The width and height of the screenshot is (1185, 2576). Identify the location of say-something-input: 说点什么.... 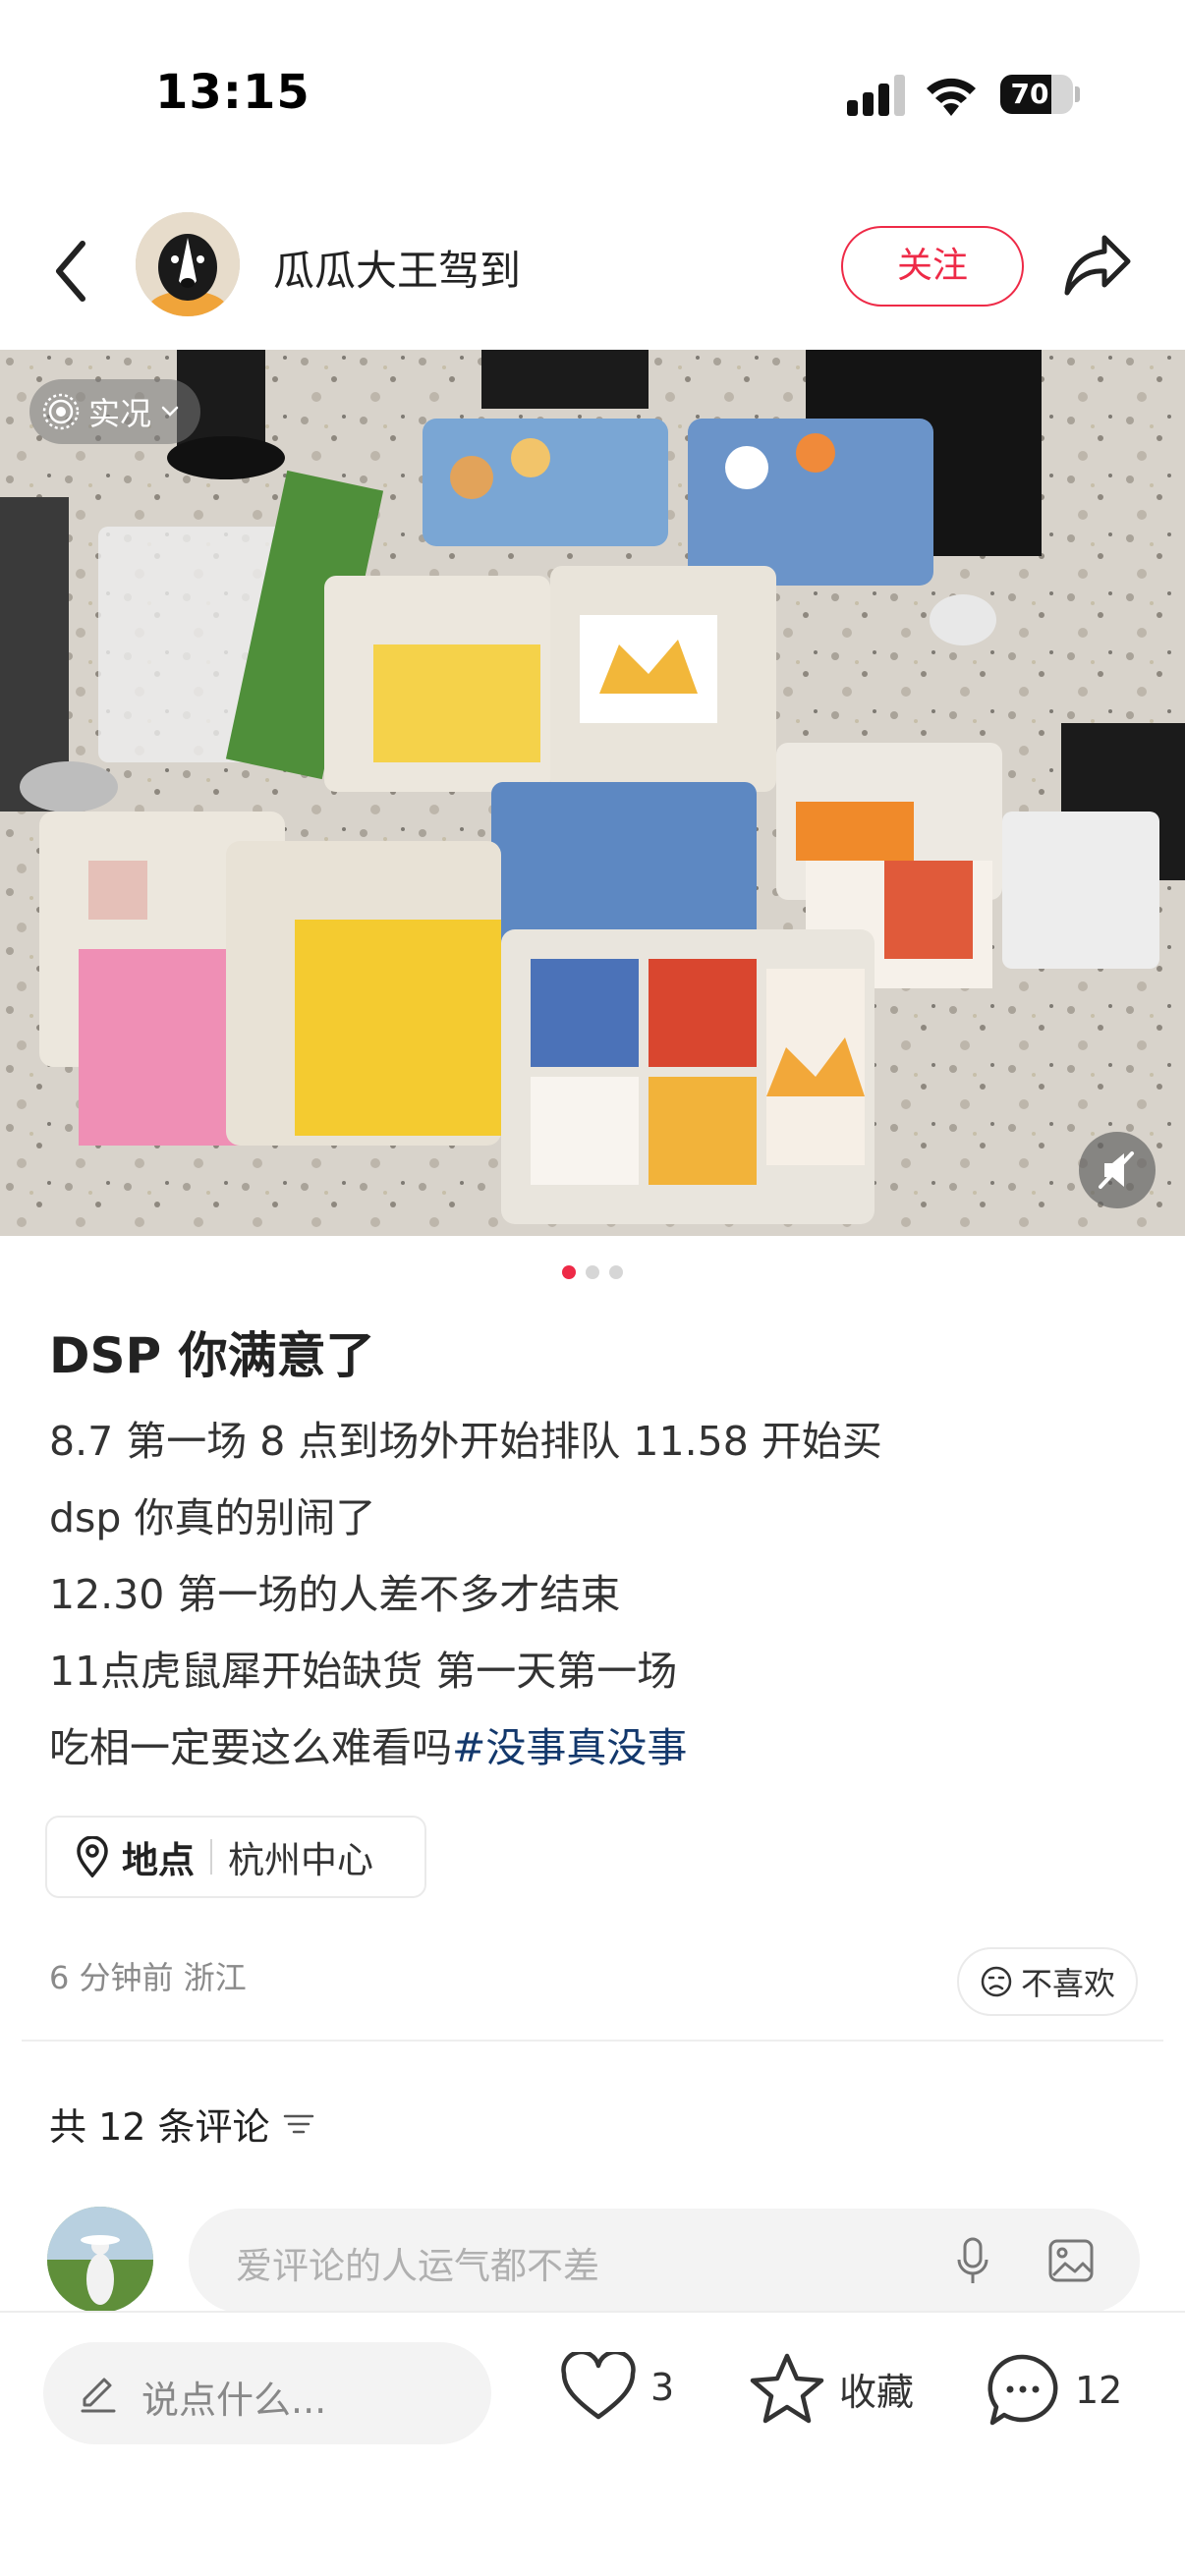
(267, 2393).